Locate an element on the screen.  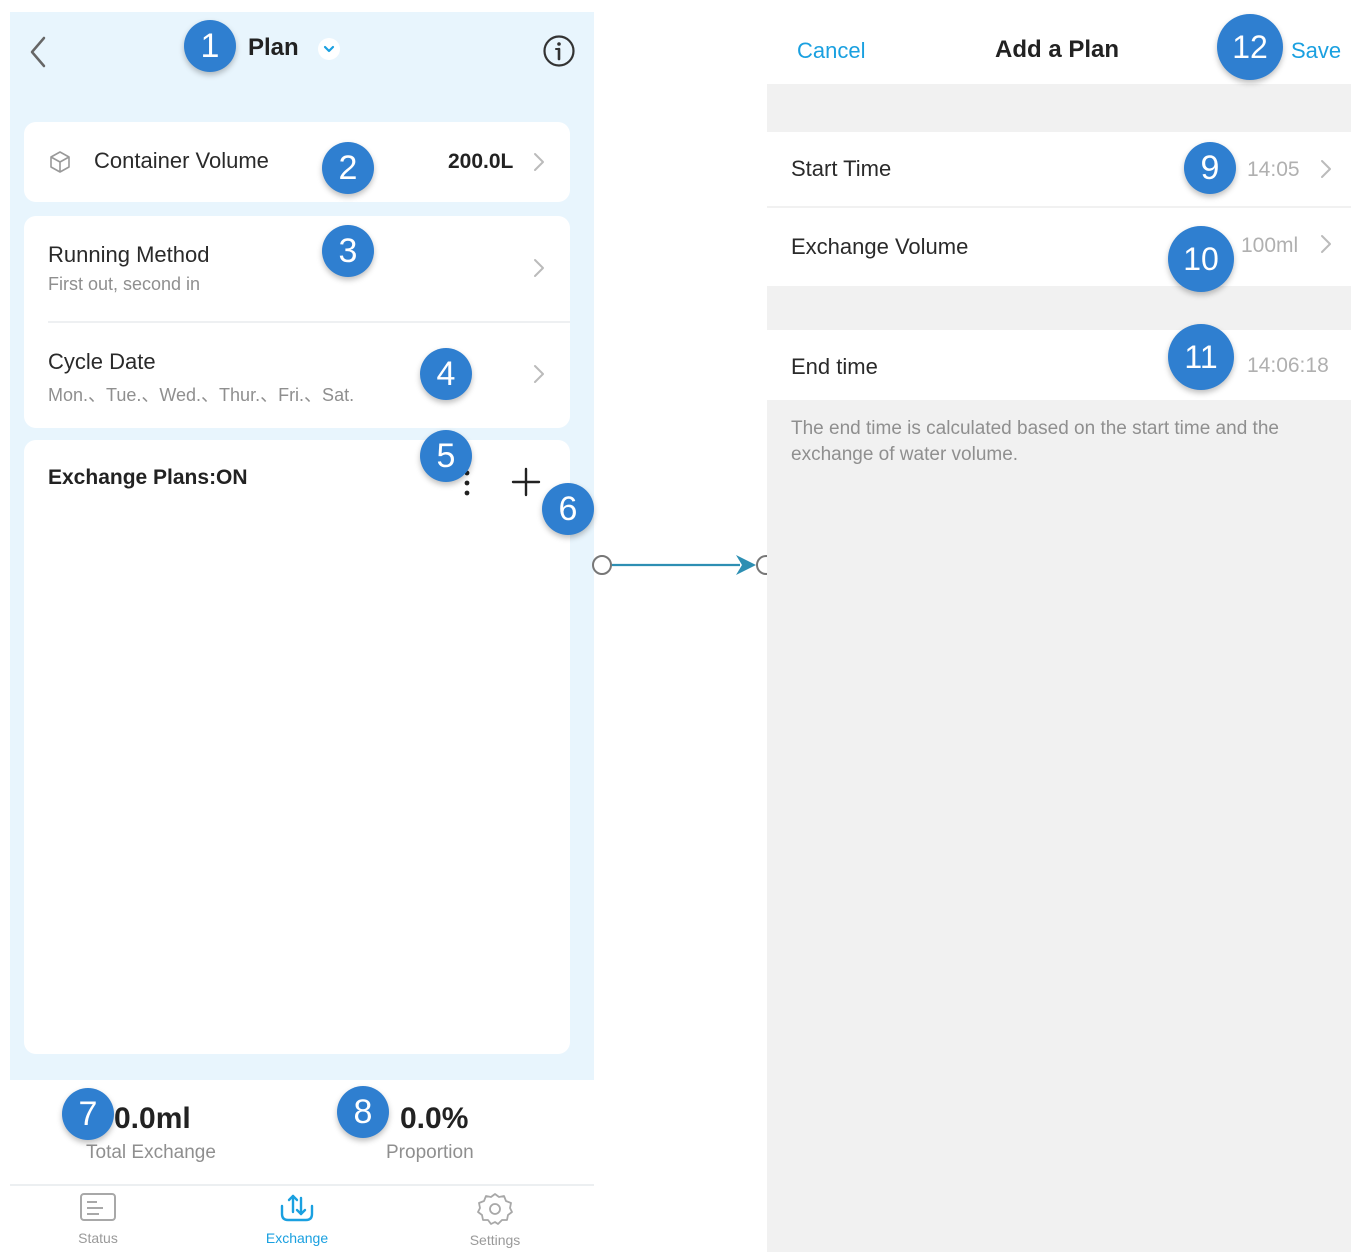
callout-badge: 7 is located at coordinates (88, 1114).